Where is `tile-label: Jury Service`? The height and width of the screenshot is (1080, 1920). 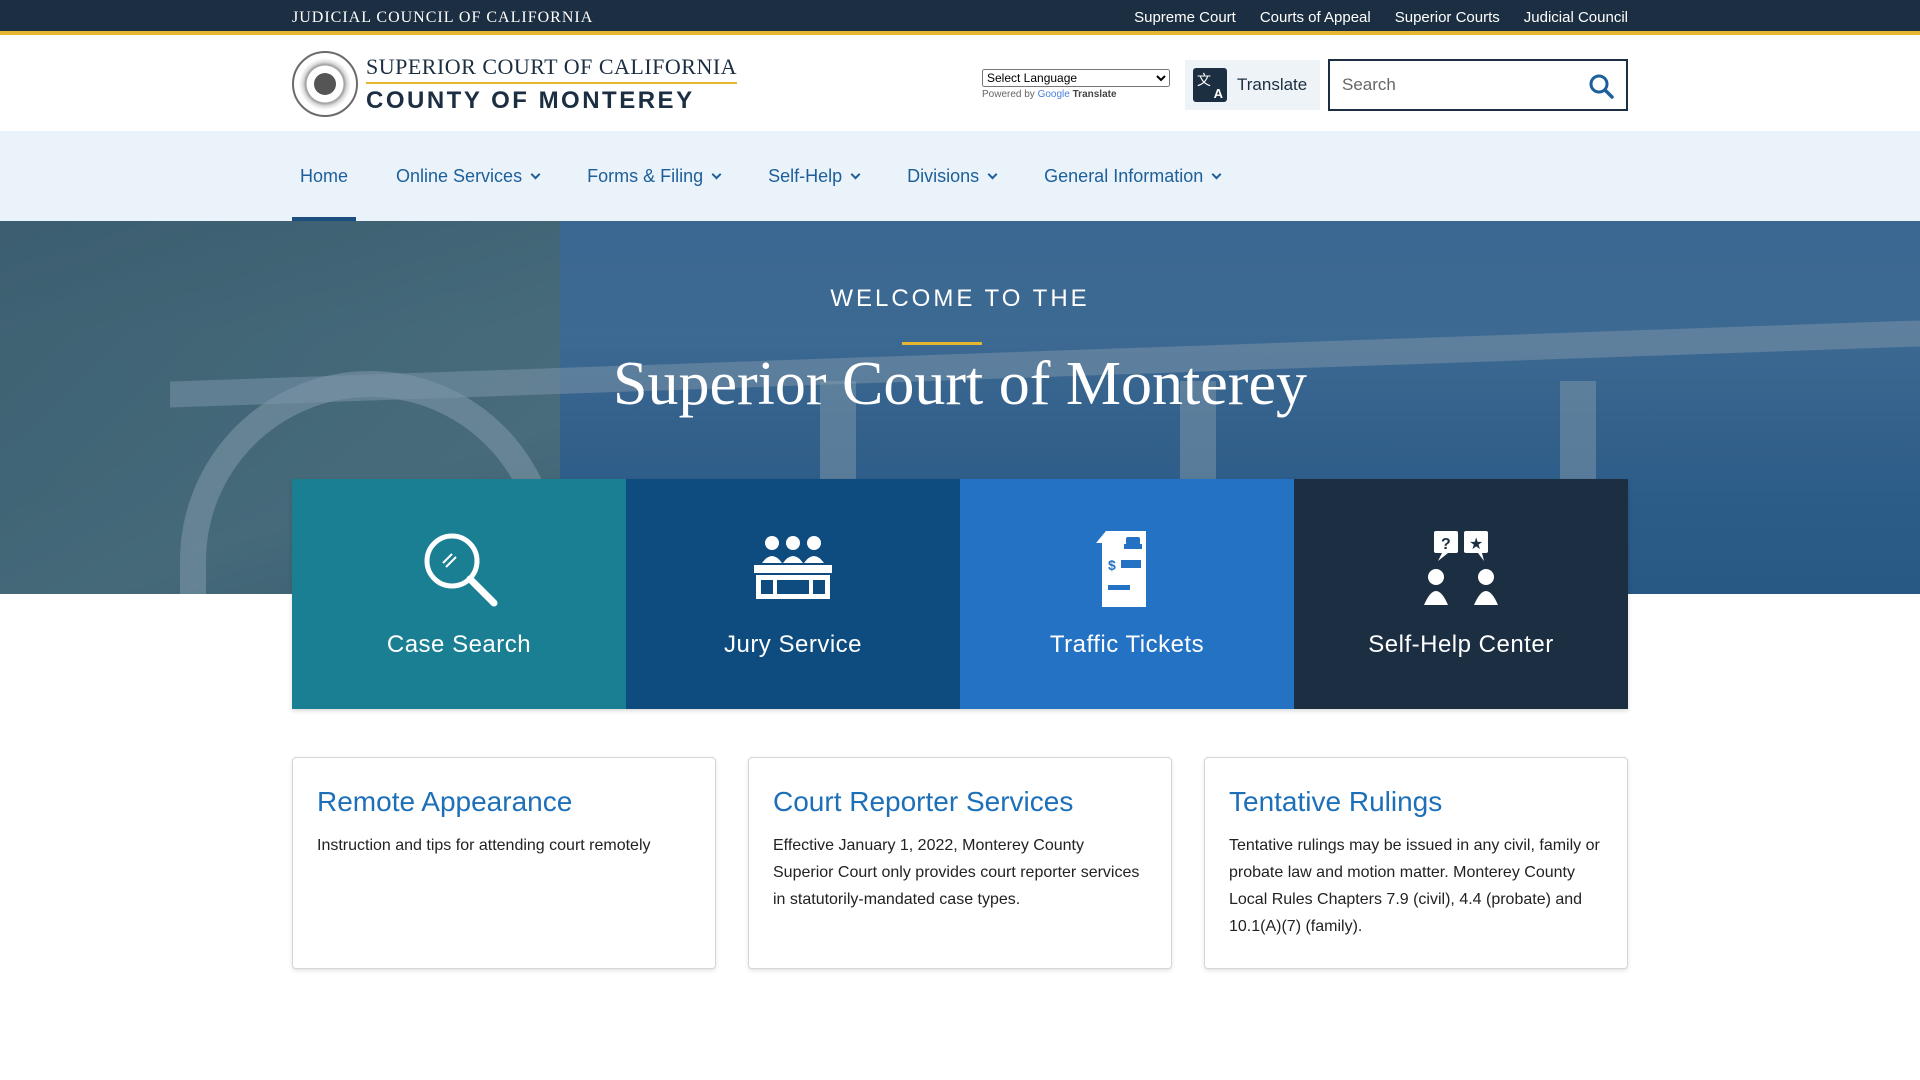 tile-label: Jury Service is located at coordinates (793, 644).